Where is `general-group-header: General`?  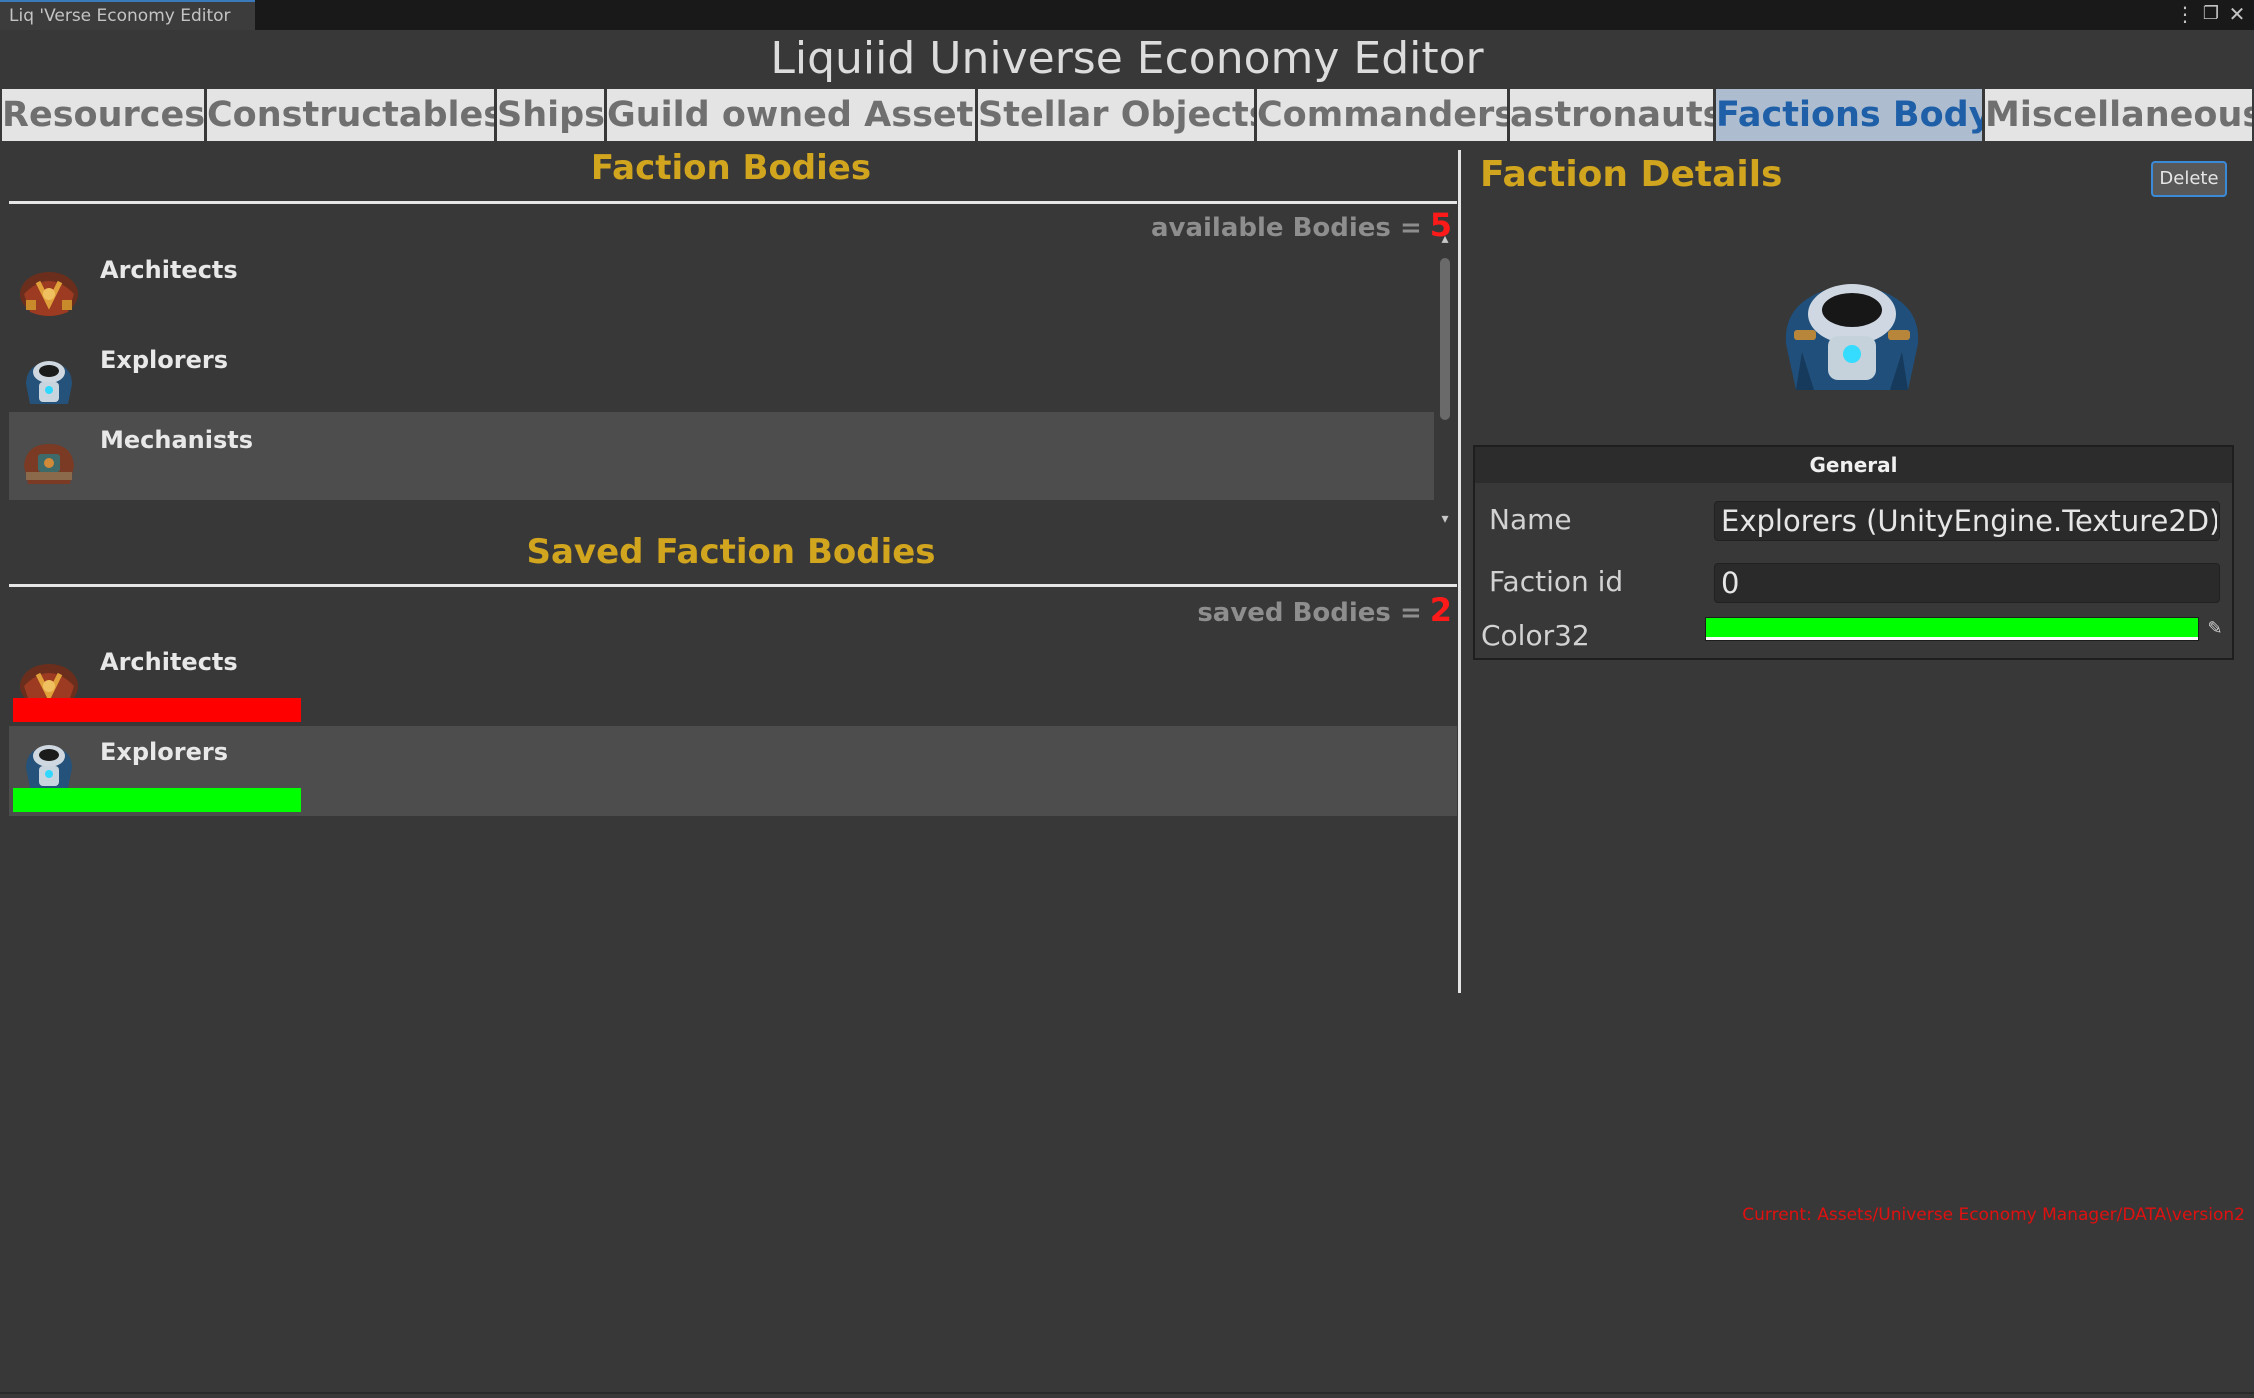 general-group-header: General is located at coordinates (1853, 465).